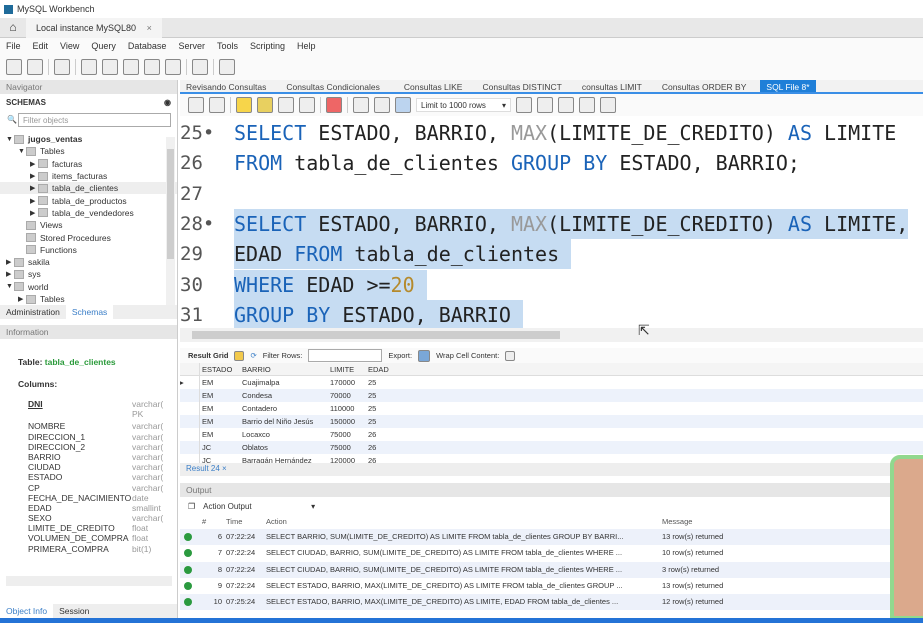 The image size is (923, 623). What do you see at coordinates (330, 284) in the screenshot?
I see `code-text: WHERE EDAD >=20` at bounding box center [330, 284].